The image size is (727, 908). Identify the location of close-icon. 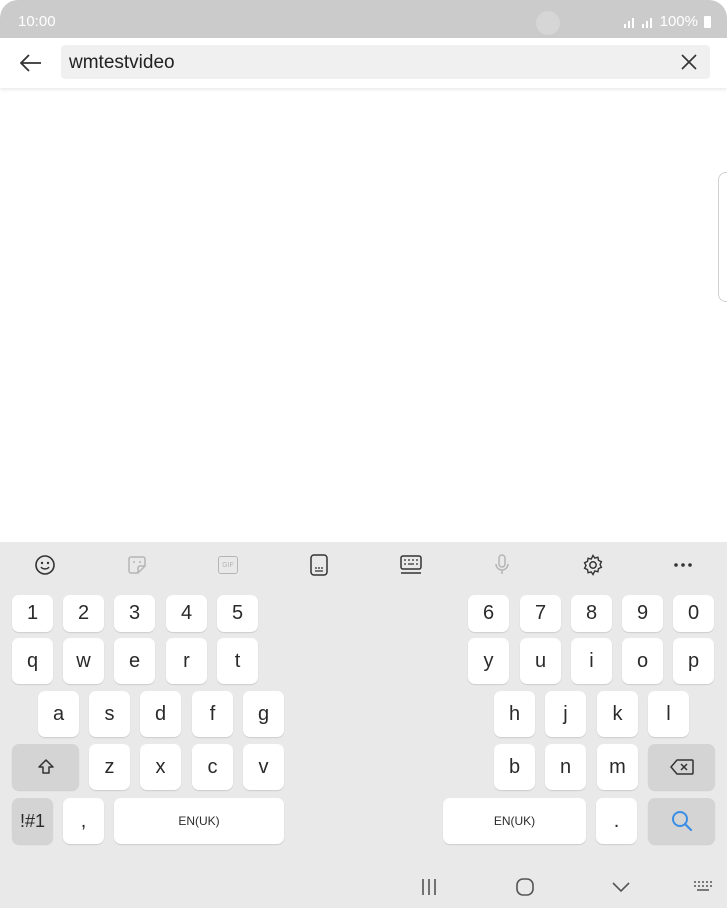
(689, 62).